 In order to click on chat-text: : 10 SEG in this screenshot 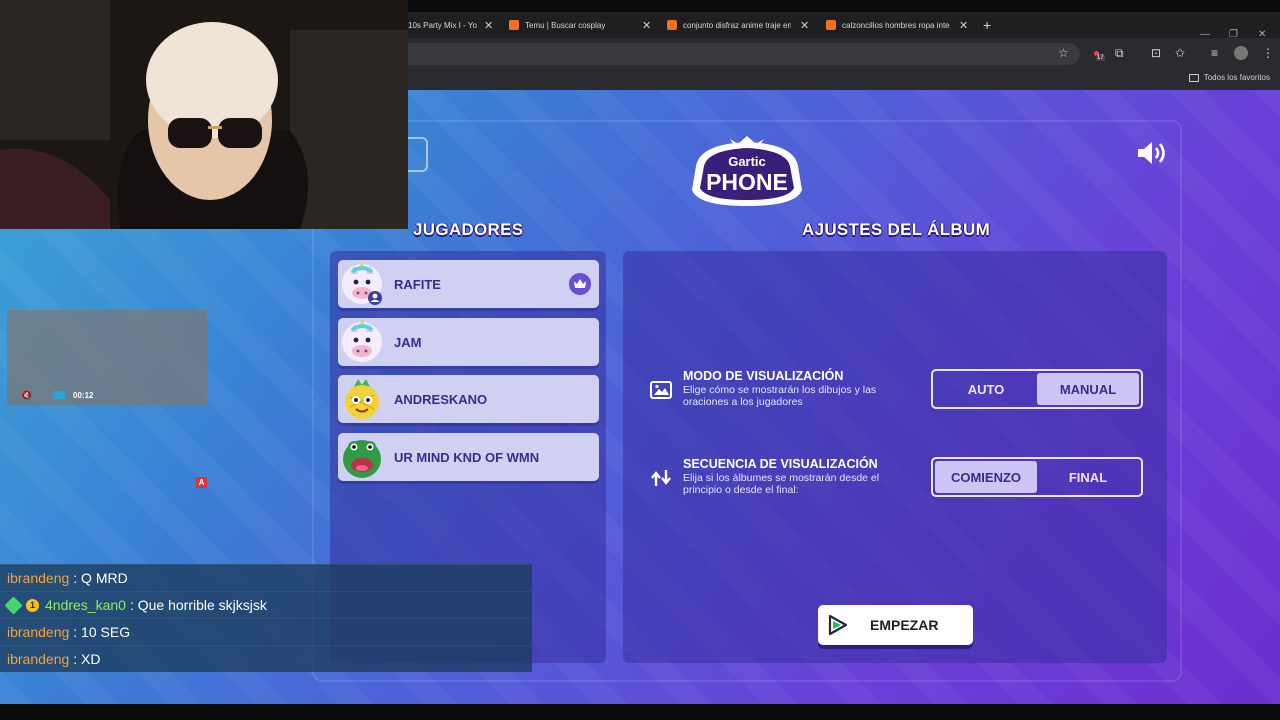, I will do `click(102, 632)`.